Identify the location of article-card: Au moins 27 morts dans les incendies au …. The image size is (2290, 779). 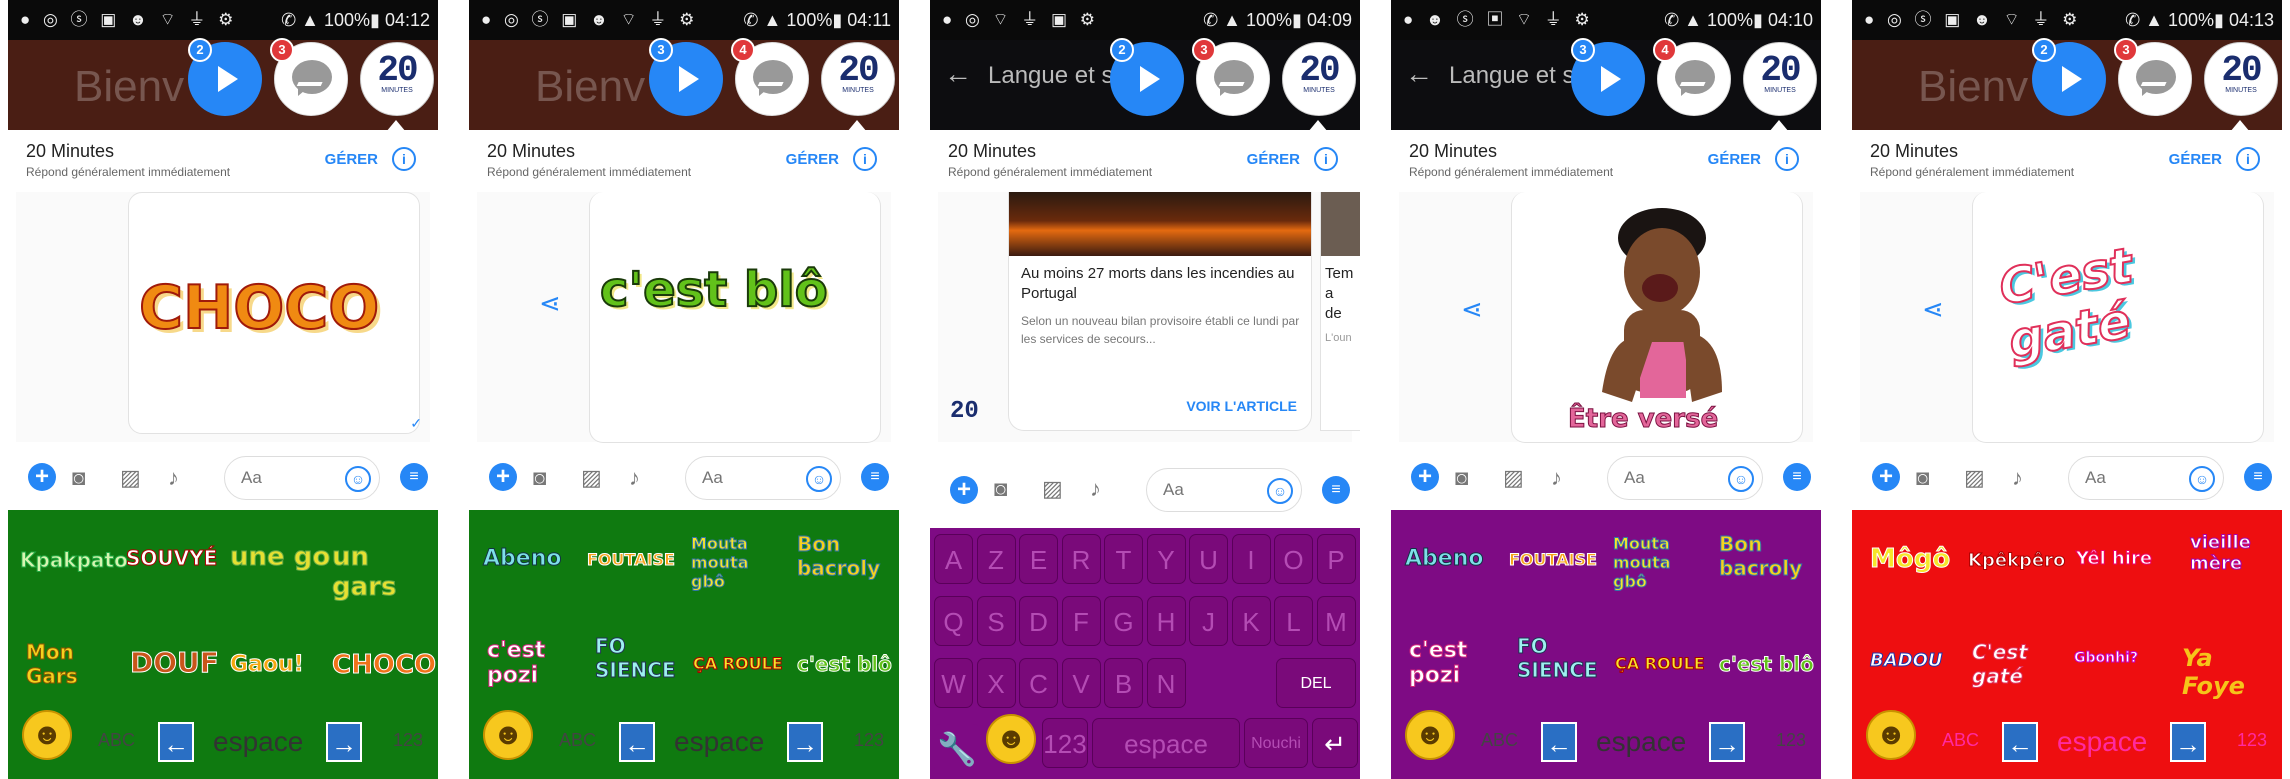
(1160, 311).